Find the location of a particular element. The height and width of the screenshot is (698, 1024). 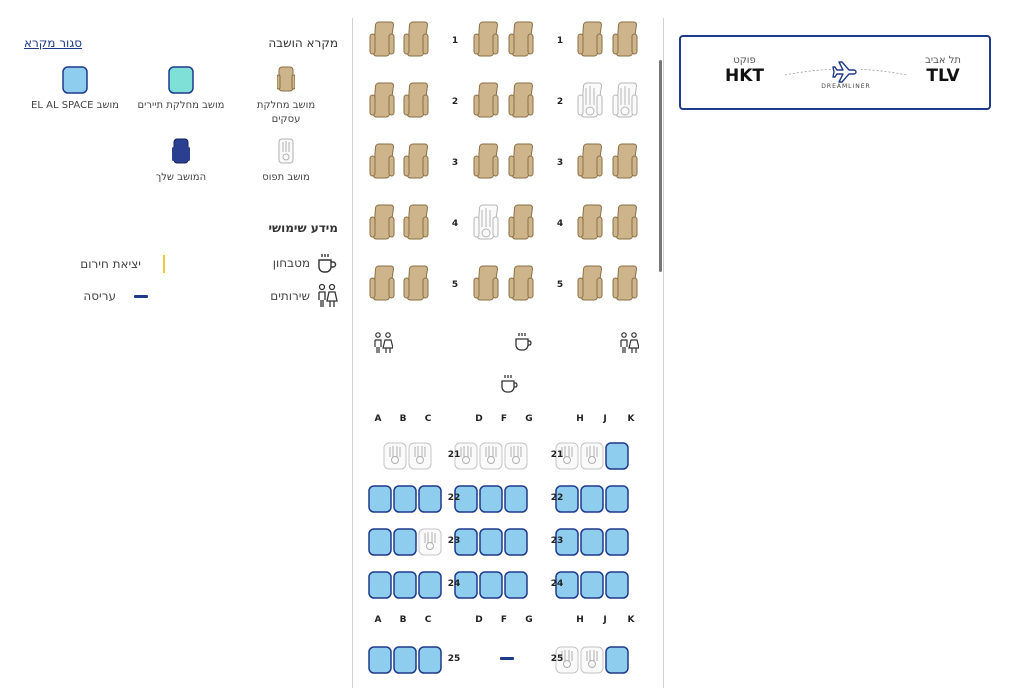

seat-24-F is located at coordinates (491, 585).